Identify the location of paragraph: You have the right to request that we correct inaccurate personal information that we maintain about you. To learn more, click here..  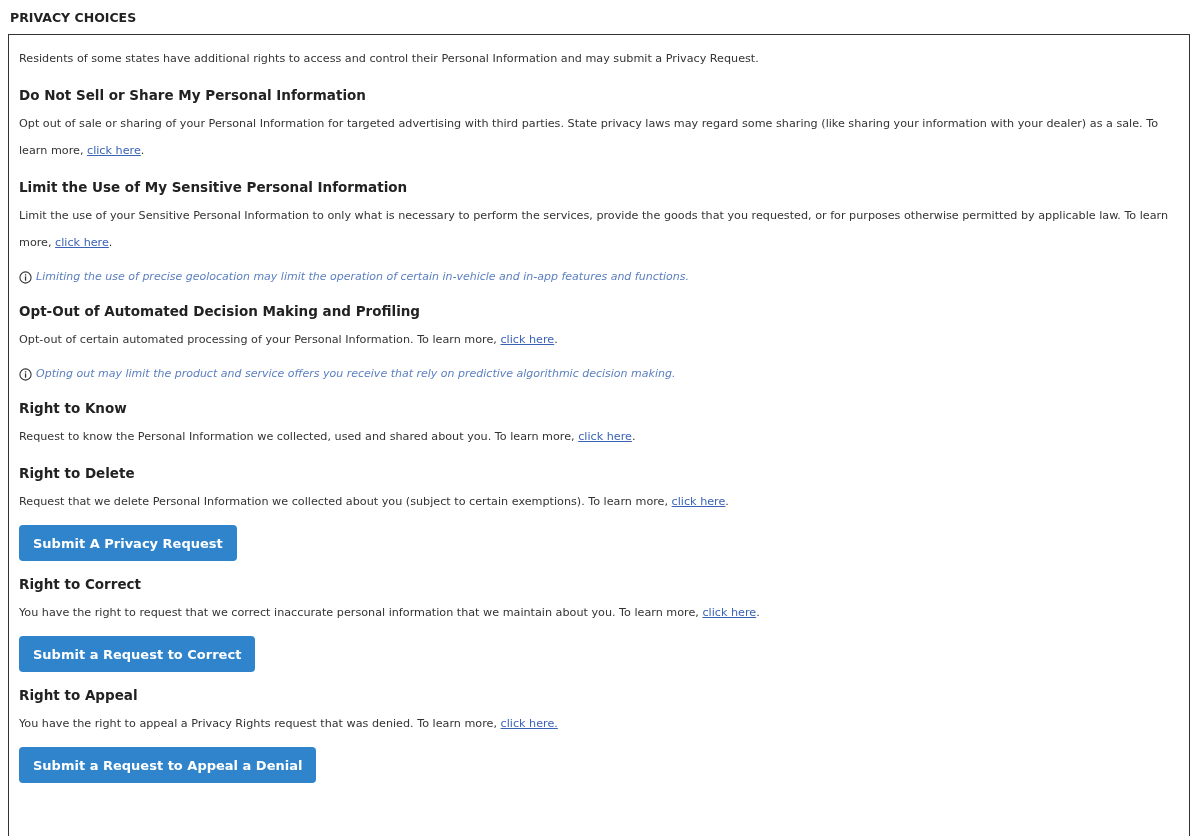
(389, 613).